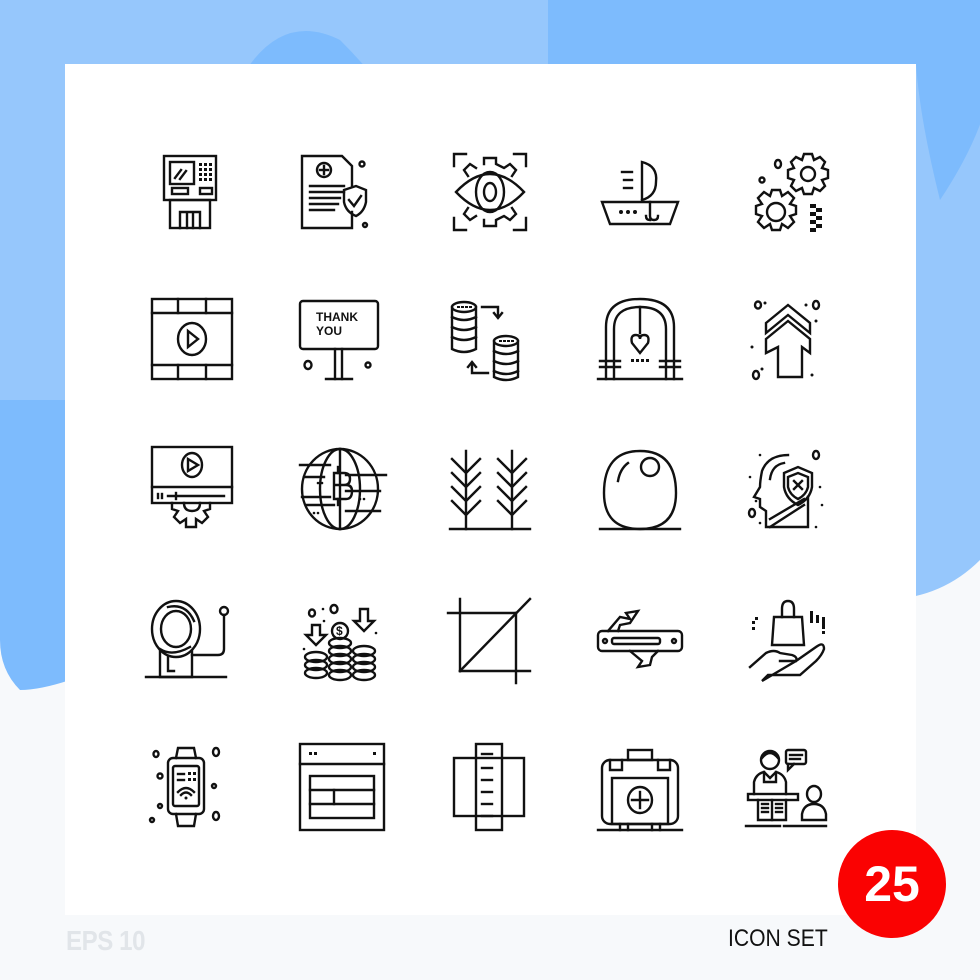 This screenshot has height=980, width=980. What do you see at coordinates (339, 631) in the screenshot?
I see `dollar-symbol: $` at bounding box center [339, 631].